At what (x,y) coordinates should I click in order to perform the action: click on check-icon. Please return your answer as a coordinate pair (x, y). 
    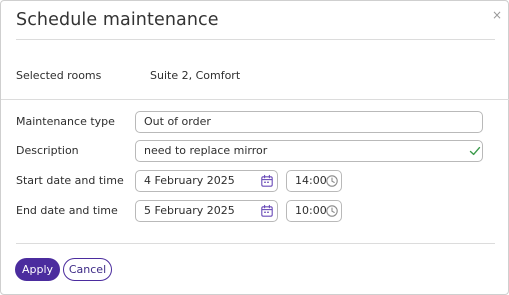
    Looking at the image, I should click on (475, 151).